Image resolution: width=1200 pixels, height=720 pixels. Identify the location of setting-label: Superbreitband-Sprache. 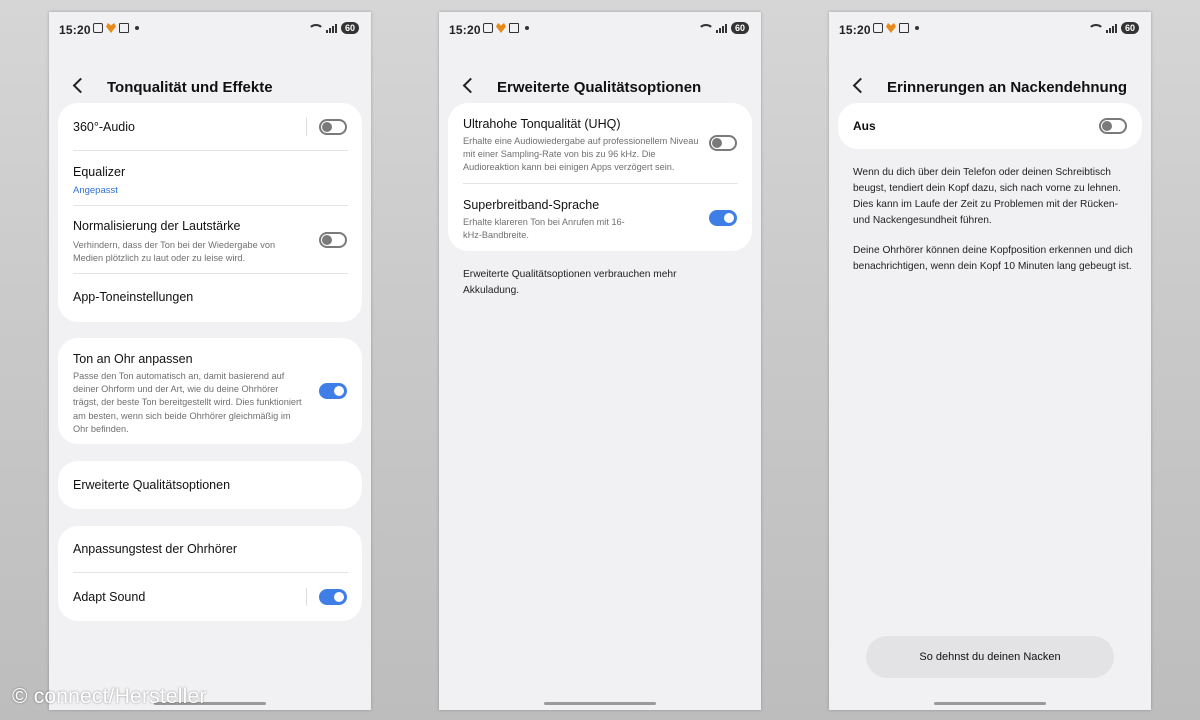
(531, 205).